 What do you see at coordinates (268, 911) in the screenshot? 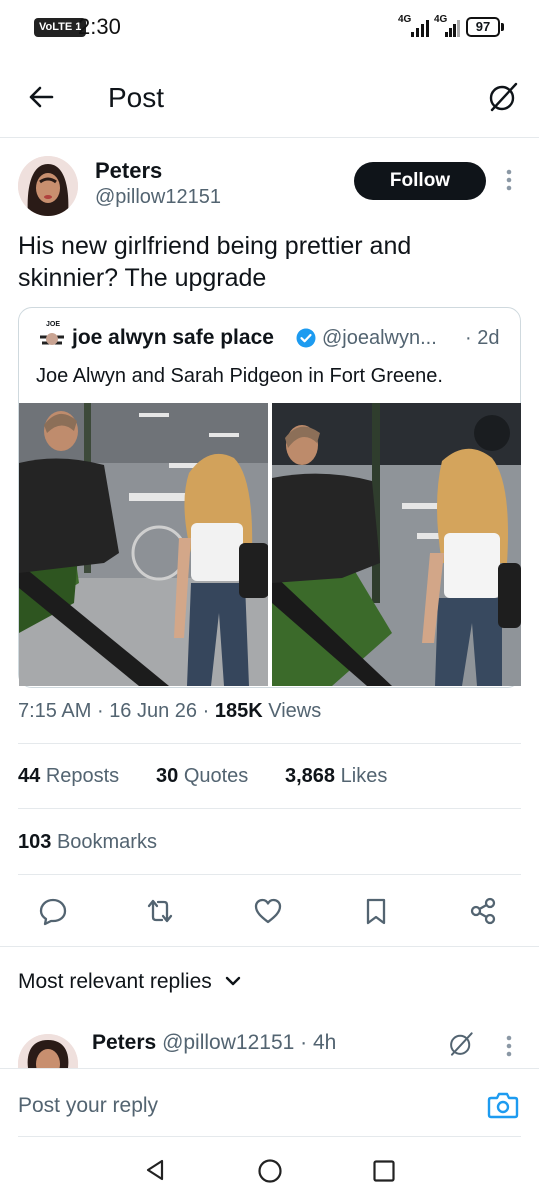
I see `like-icon` at bounding box center [268, 911].